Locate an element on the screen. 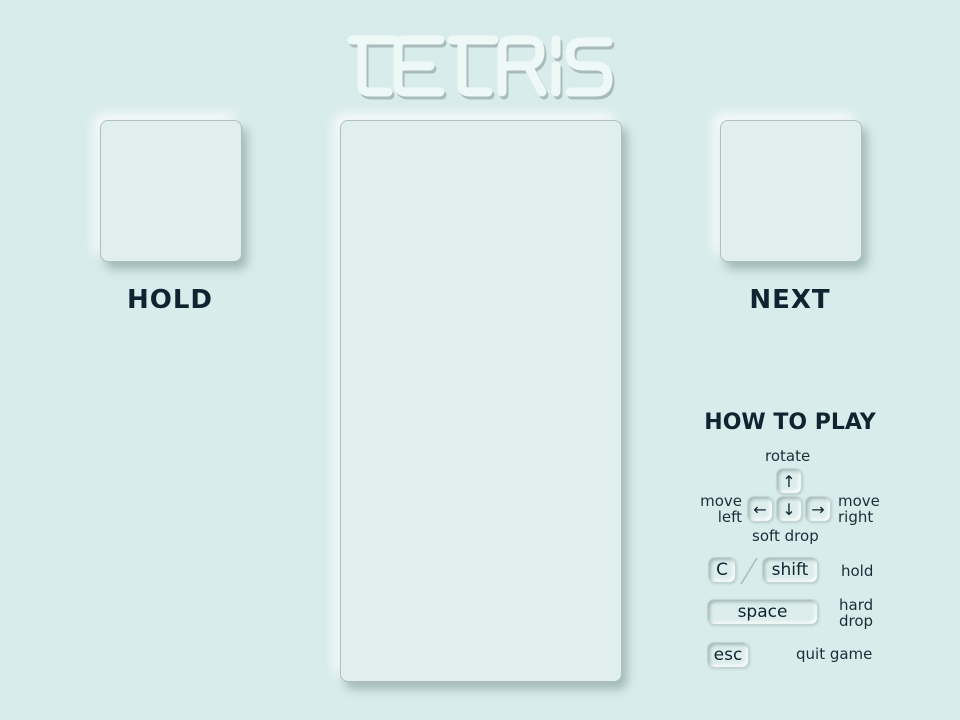 The image size is (960, 720). hold-label: HOLD is located at coordinates (169, 300).